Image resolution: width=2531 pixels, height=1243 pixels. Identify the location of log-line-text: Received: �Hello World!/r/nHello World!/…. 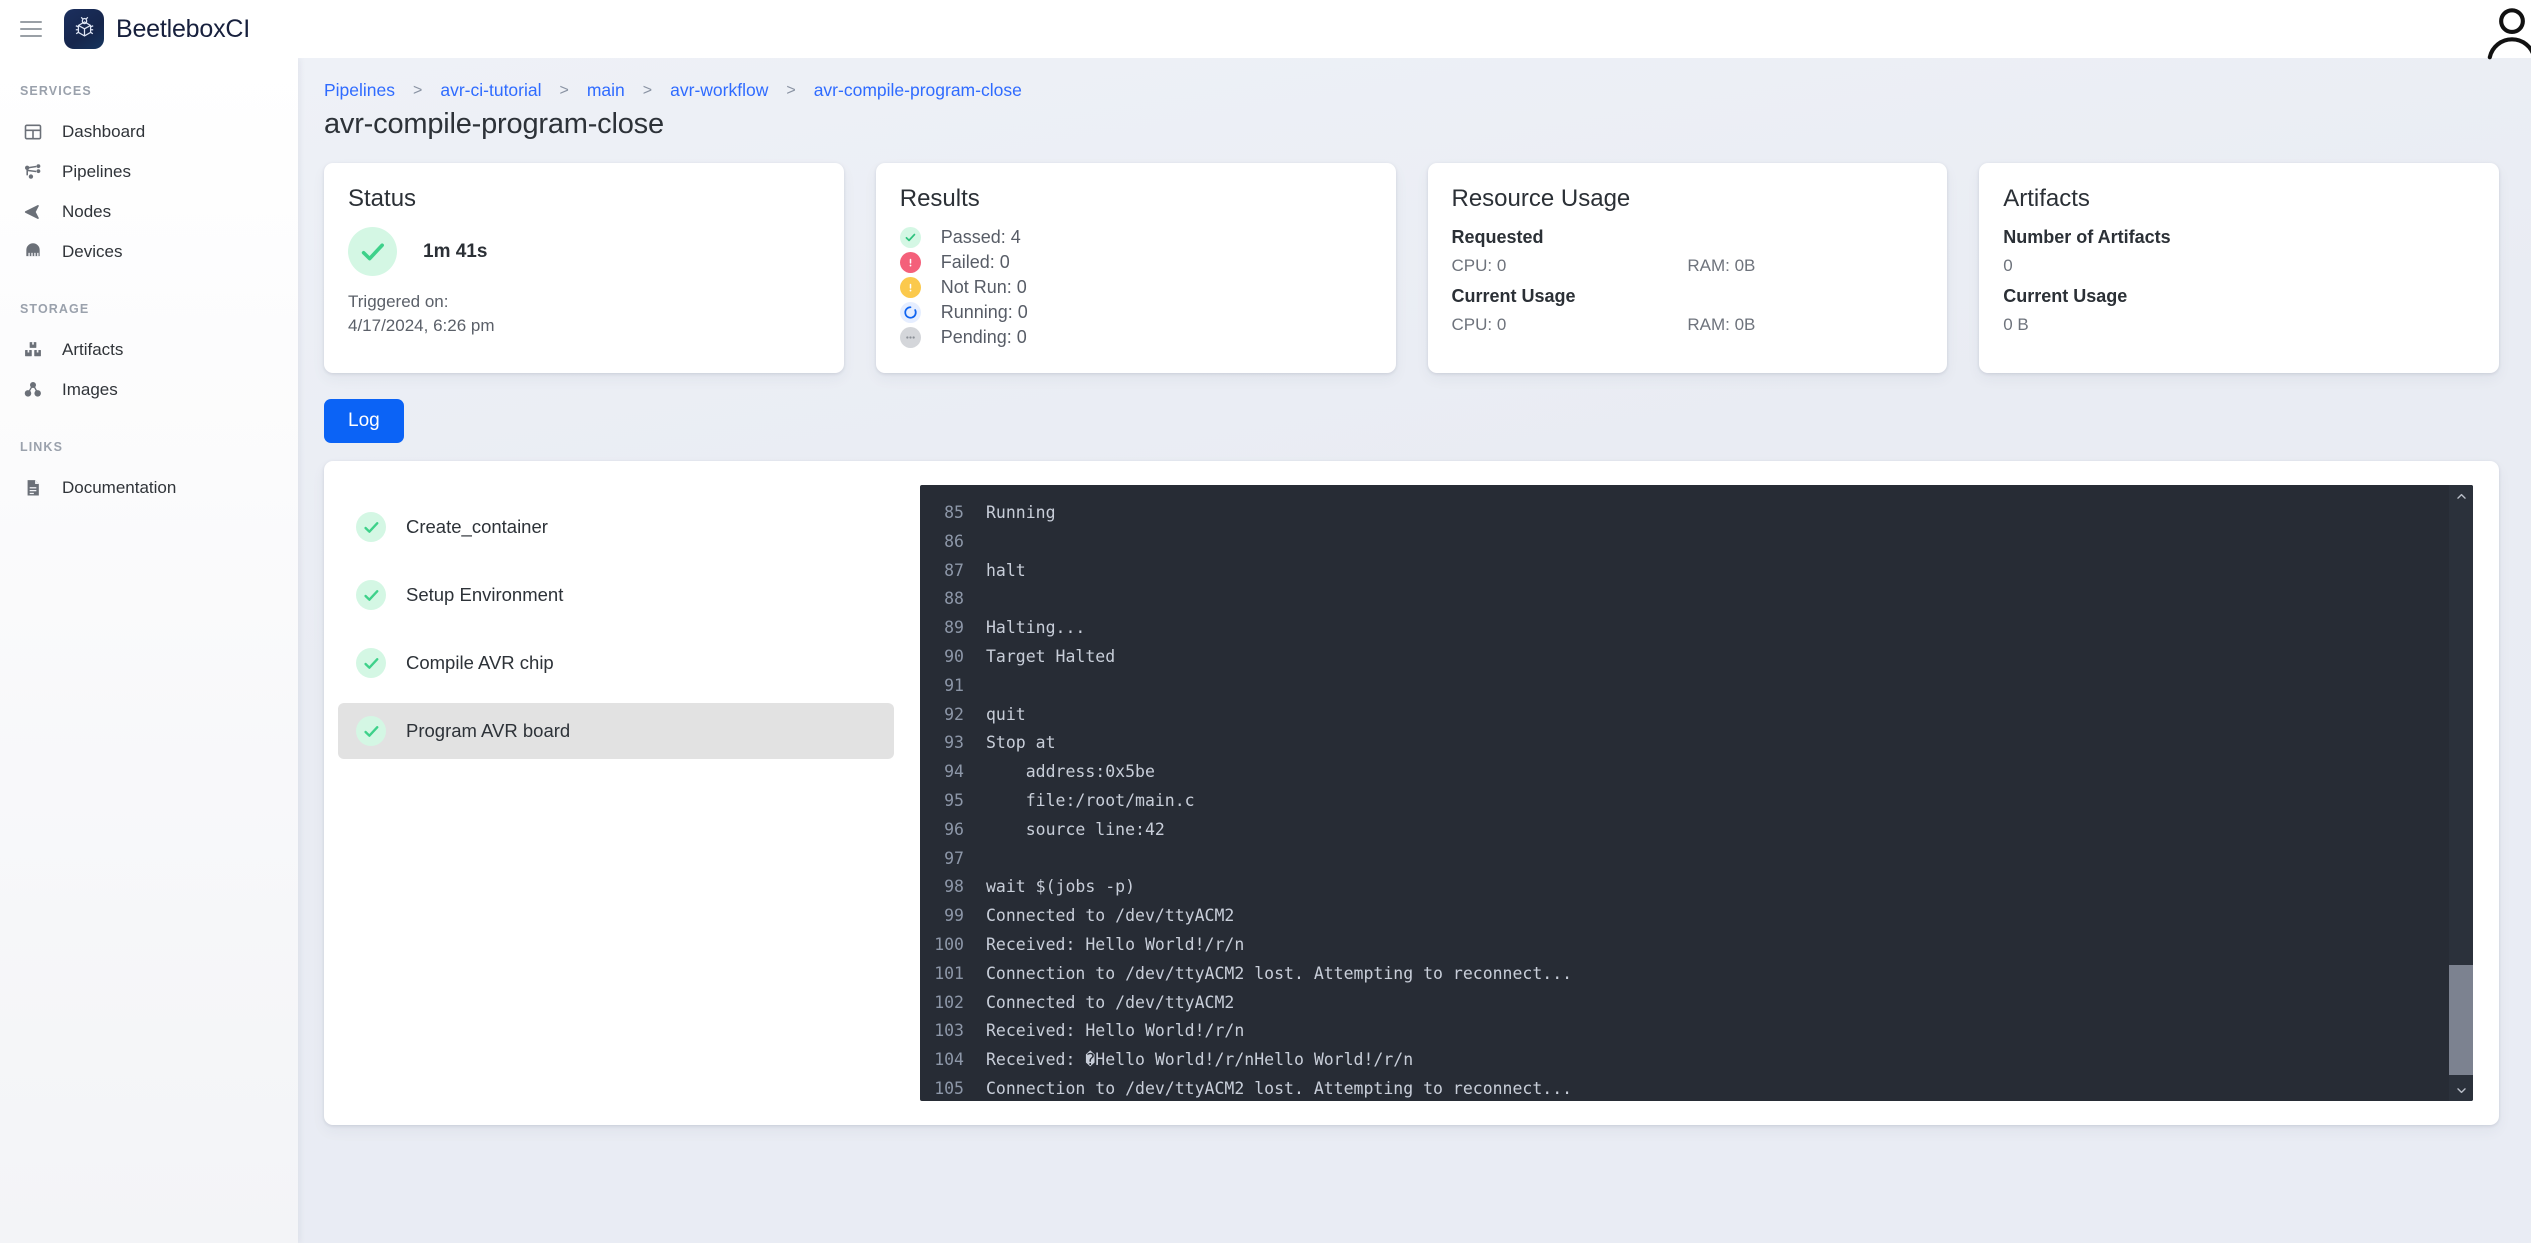
(1200, 1060).